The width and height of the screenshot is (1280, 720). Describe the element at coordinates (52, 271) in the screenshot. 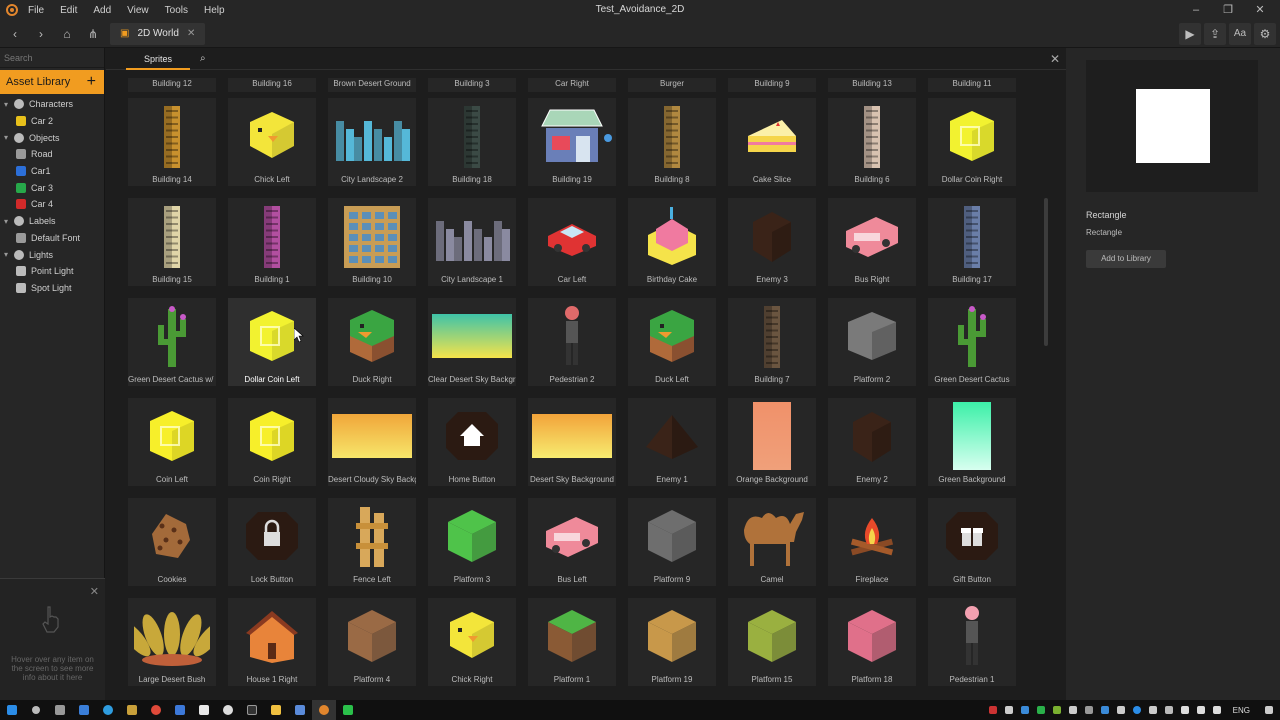

I see `tree-item: Point Light` at that location.